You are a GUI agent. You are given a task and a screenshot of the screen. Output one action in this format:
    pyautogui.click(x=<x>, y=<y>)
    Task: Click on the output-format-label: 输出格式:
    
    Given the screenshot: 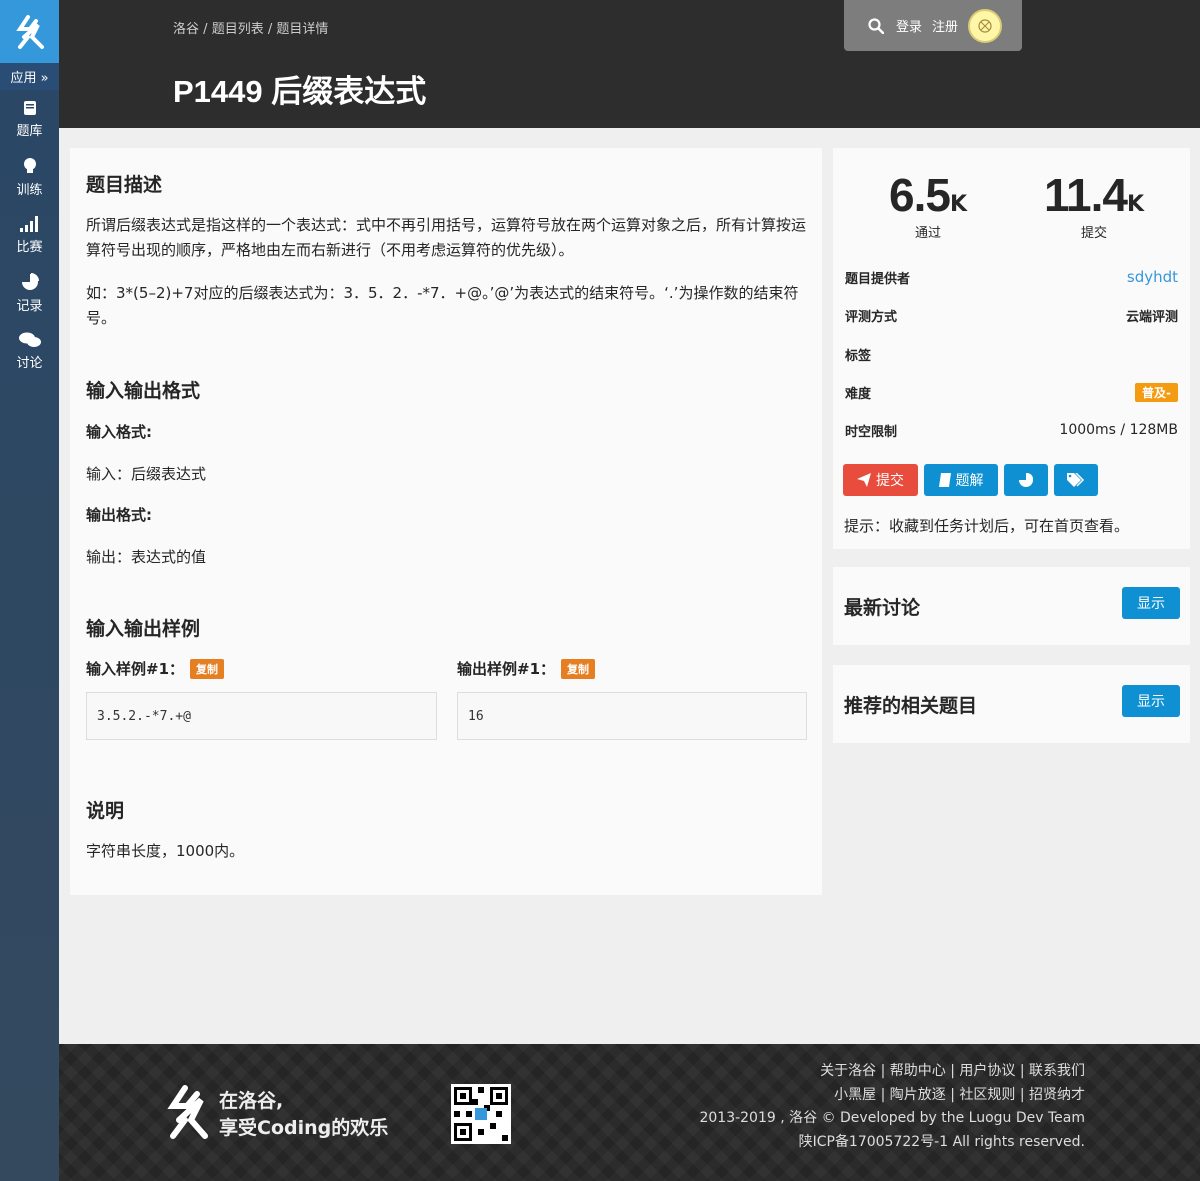 What is the action you would take?
    pyautogui.click(x=119, y=515)
    